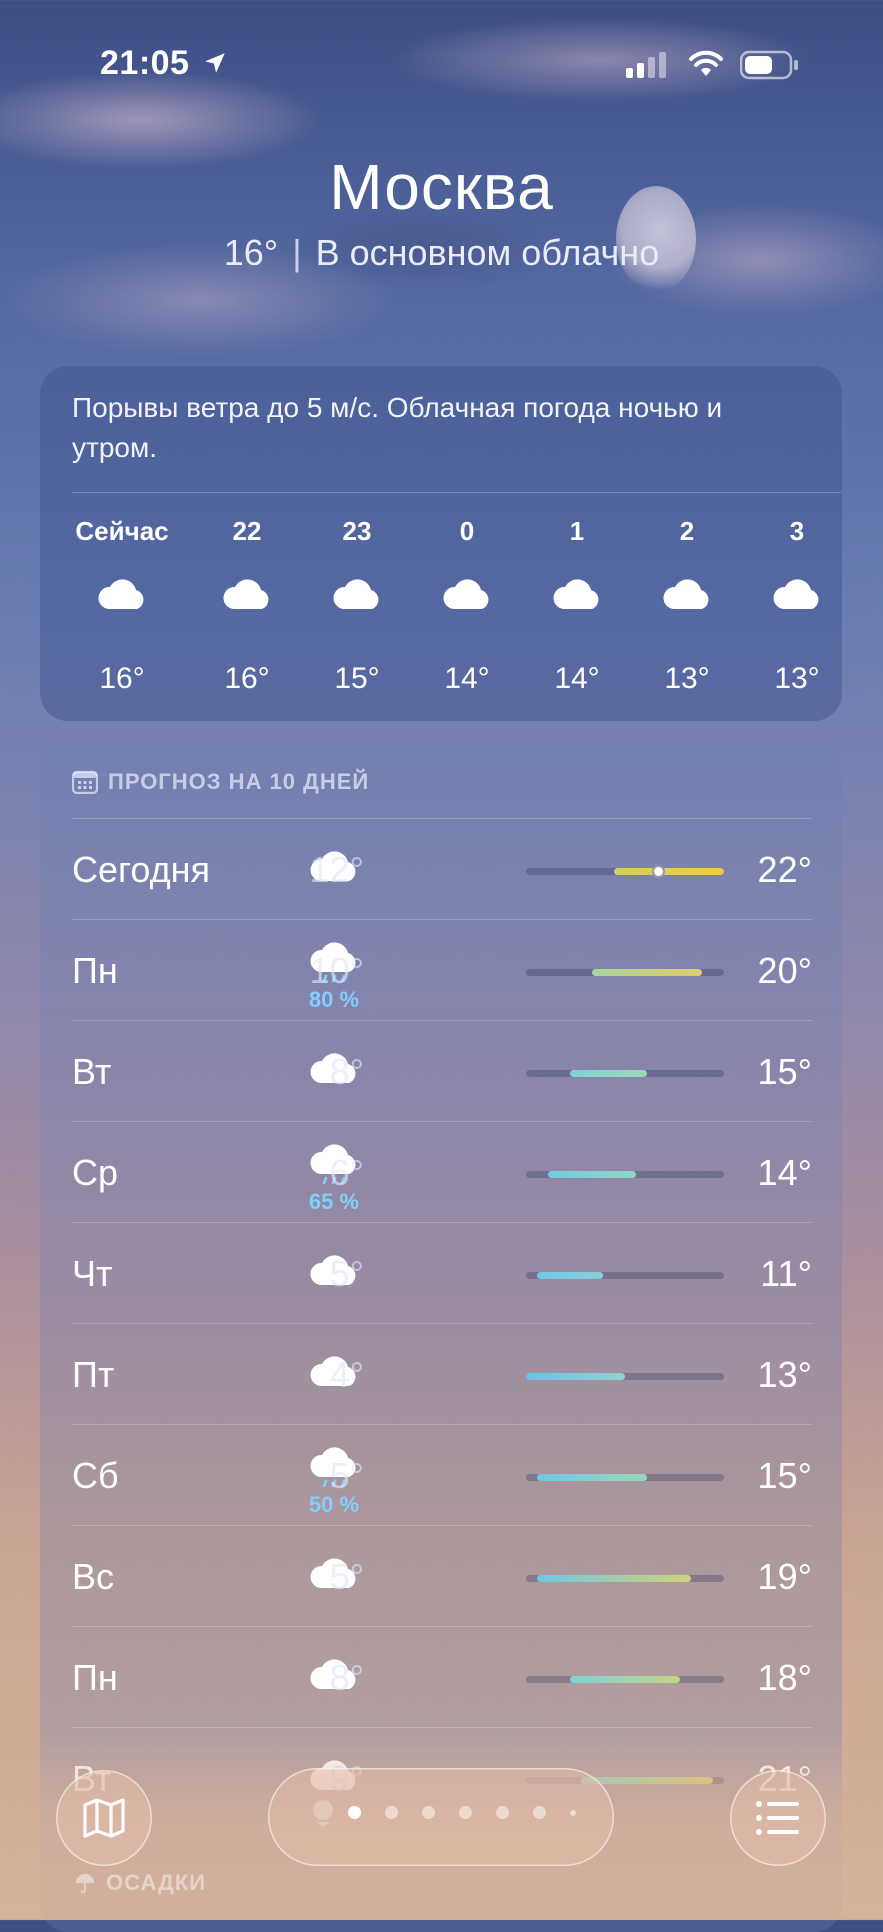 The image size is (883, 1932). Describe the element at coordinates (357, 678) in the screenshot. I see `hour-temperature: 15°` at that location.